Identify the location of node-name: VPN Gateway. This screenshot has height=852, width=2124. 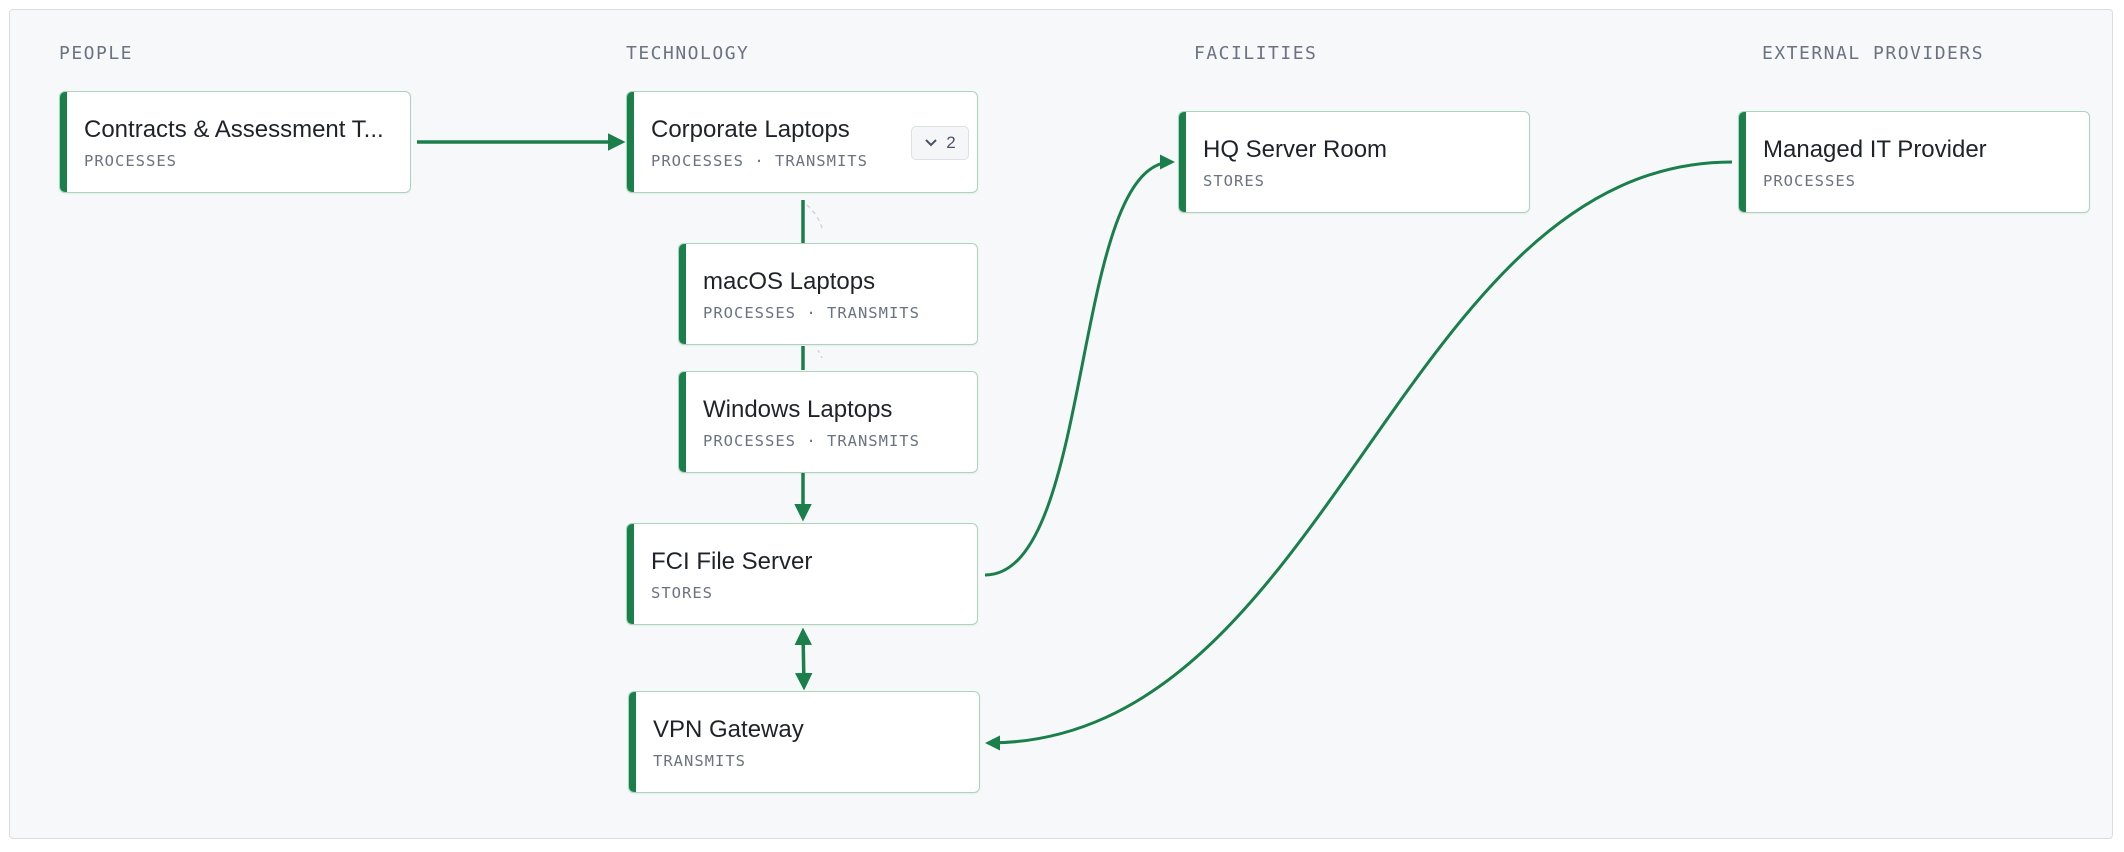
(728, 729).